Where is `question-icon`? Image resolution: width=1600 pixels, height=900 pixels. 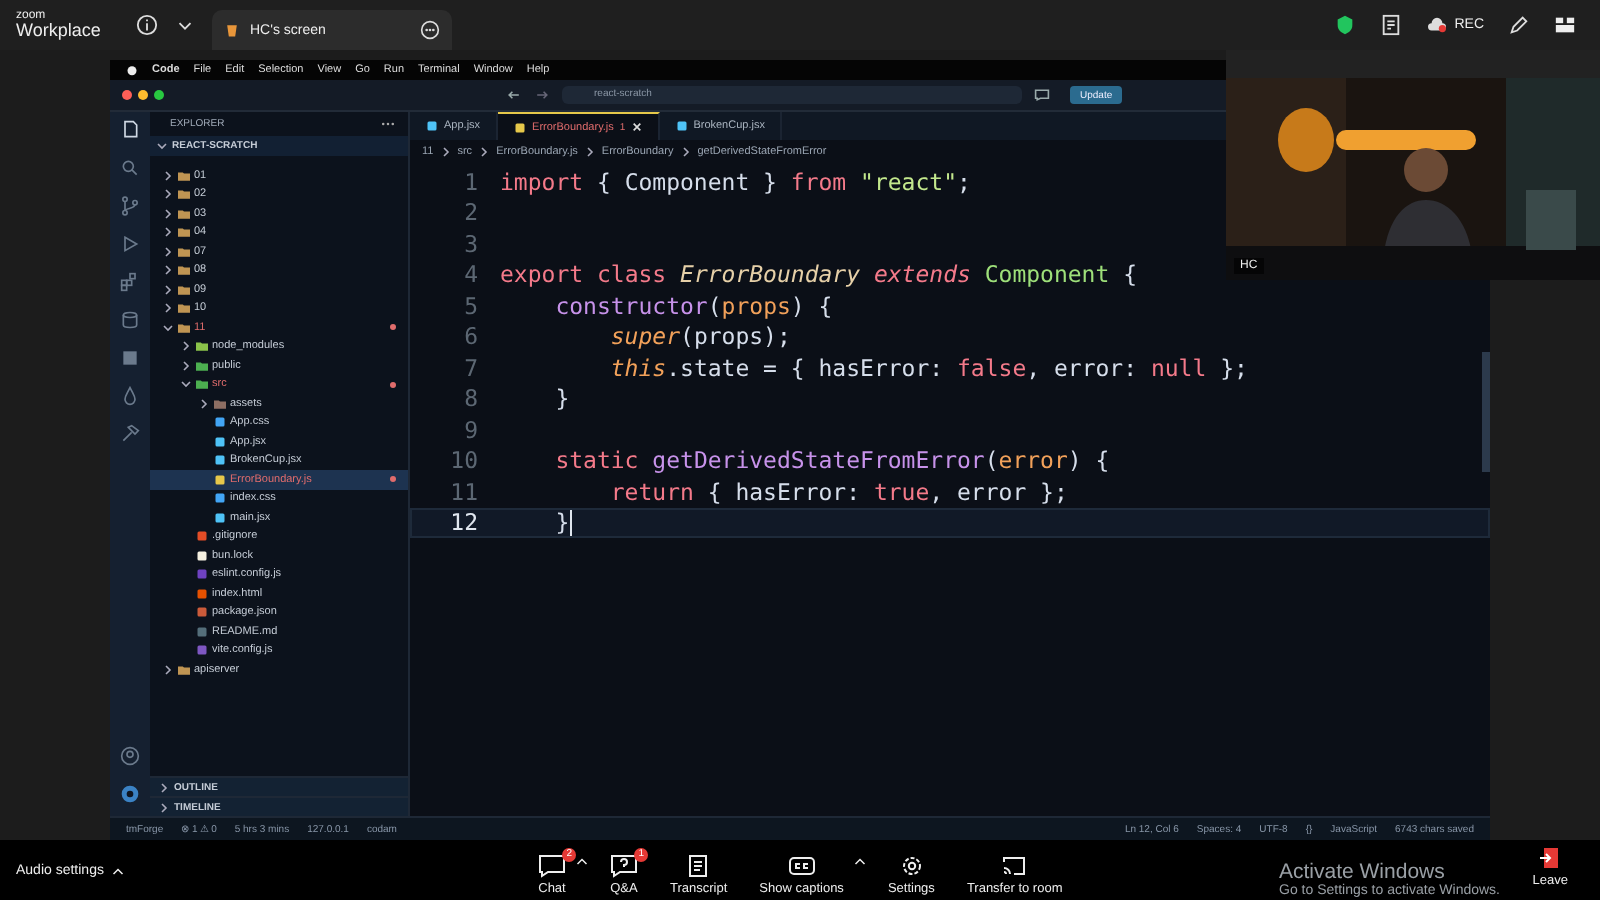
question-icon is located at coordinates (624, 865).